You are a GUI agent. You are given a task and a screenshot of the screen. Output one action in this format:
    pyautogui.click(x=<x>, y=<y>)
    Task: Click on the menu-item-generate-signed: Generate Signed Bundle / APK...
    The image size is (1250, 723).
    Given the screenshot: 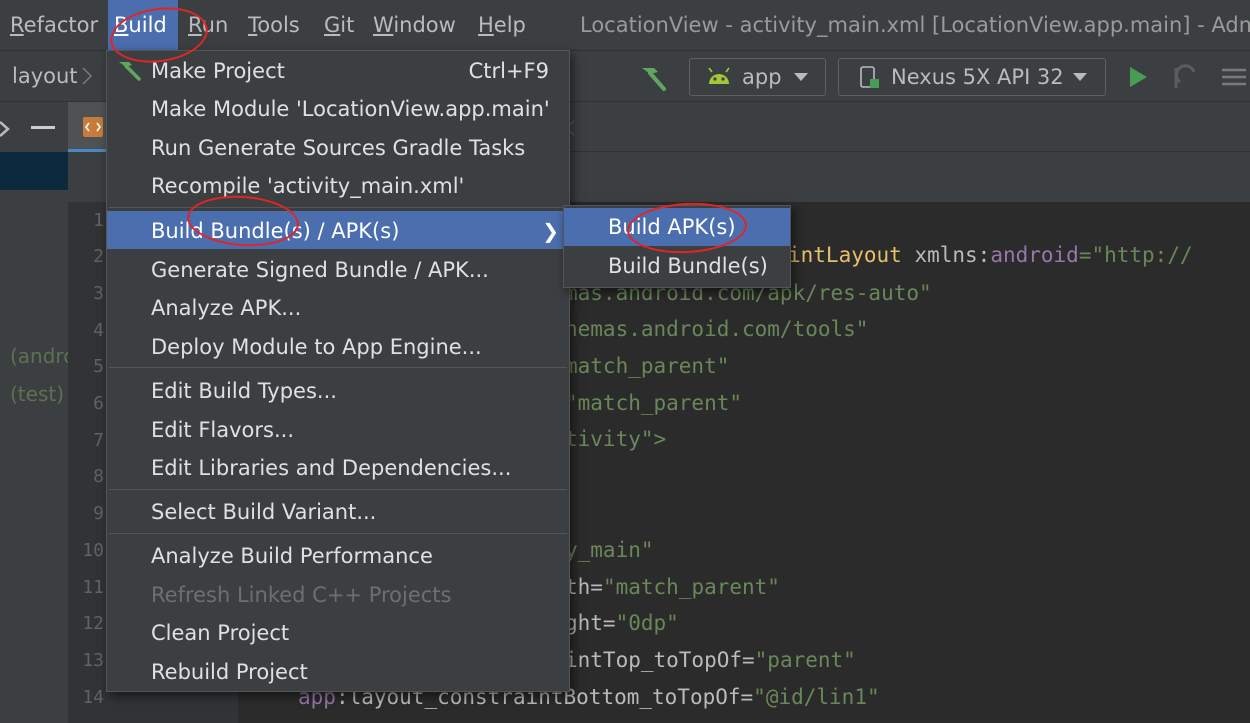 What is the action you would take?
    pyautogui.click(x=338, y=270)
    